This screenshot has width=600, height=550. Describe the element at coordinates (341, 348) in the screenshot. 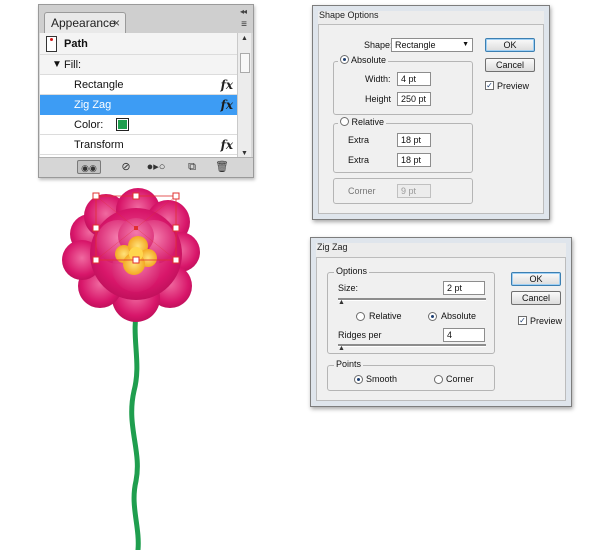

I see `ridges-slider-thumb: ▲` at that location.